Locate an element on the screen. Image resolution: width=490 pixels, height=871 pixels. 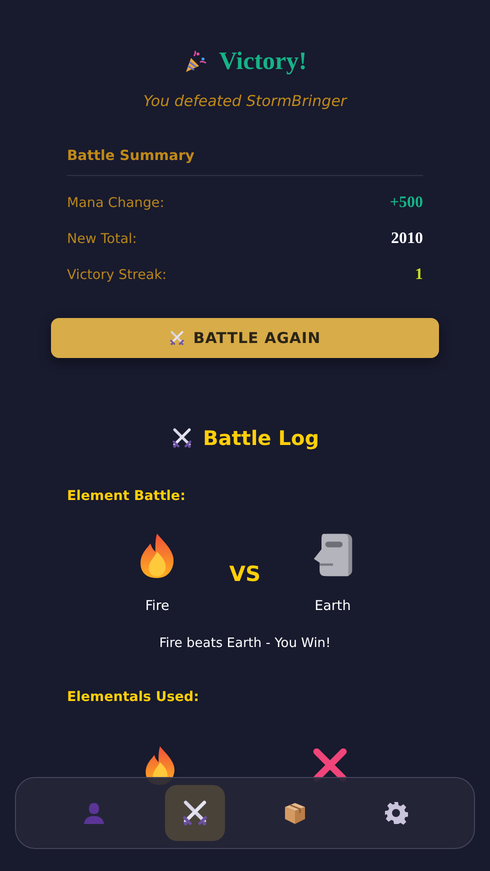
battle-again-button: BATTLE AGAIN is located at coordinates (245, 338).